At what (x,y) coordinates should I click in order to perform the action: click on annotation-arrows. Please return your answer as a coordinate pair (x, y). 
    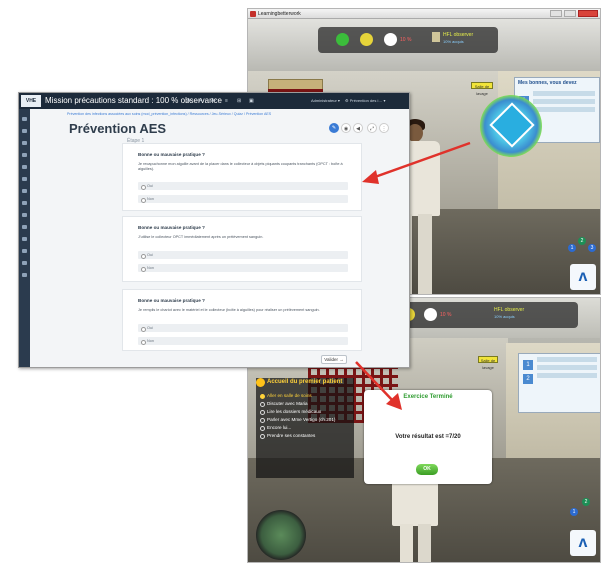
    Looking at the image, I should click on (413, 275).